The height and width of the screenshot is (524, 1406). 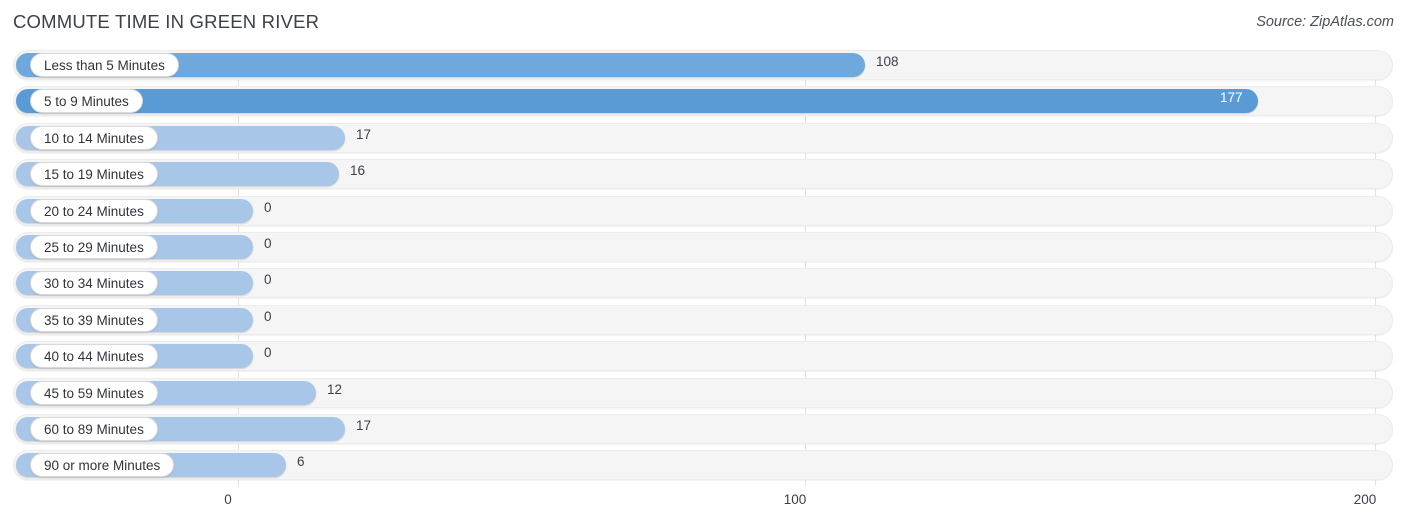 I want to click on bar-category-label: 45 to 59 Minutes, so click(x=94, y=392).